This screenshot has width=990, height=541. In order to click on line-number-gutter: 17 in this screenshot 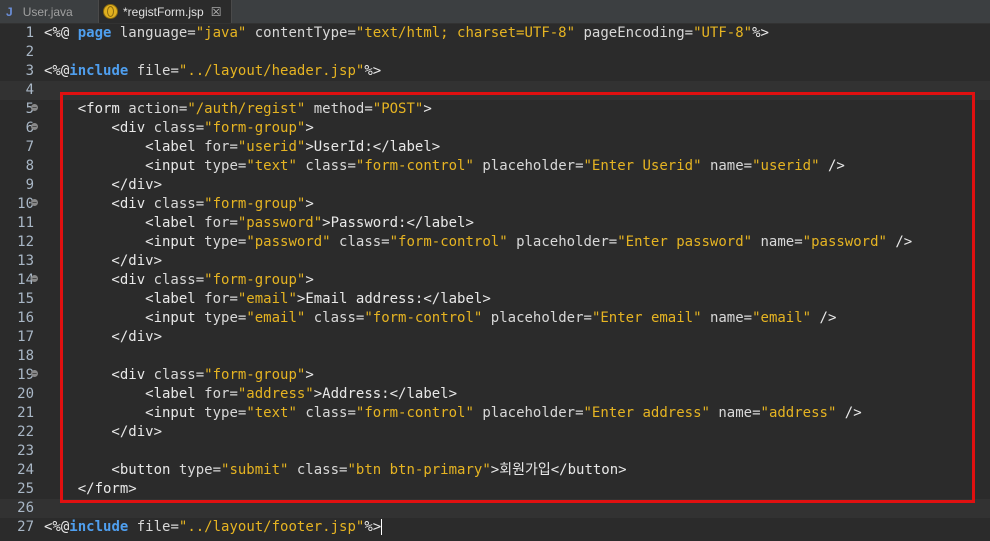, I will do `click(17, 337)`.